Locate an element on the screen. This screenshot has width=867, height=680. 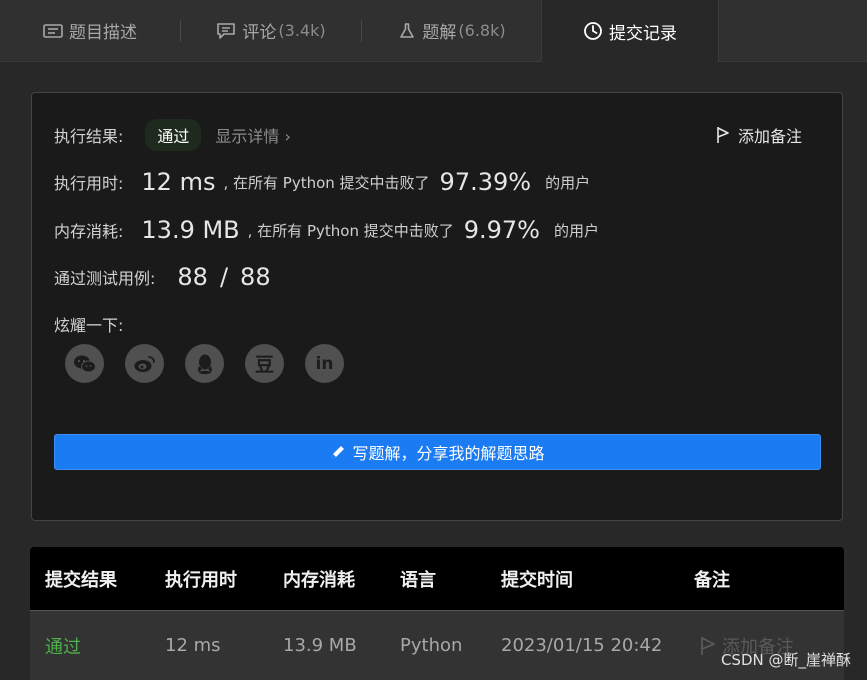
qq-icon is located at coordinates (204, 363).